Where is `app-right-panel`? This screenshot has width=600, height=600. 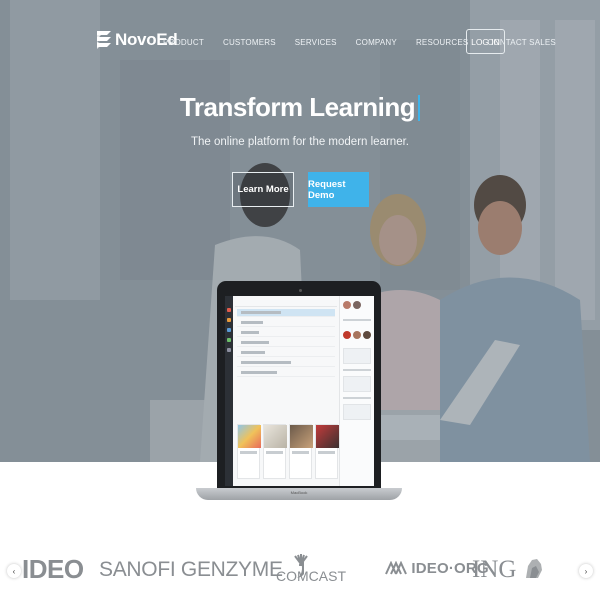 app-right-panel is located at coordinates (356, 391).